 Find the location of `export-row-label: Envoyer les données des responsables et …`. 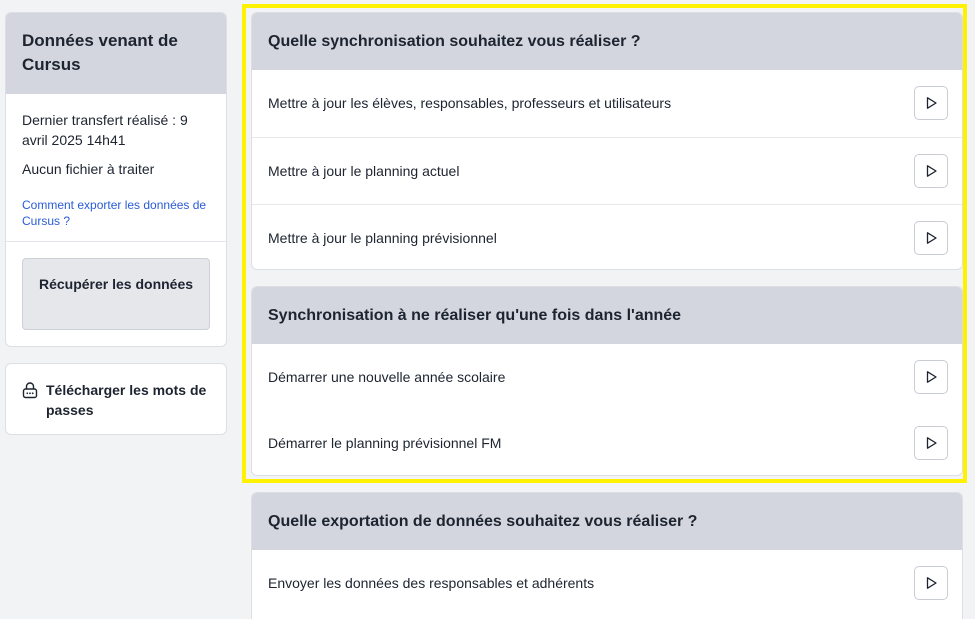

export-row-label: Envoyer les données des responsables et … is located at coordinates (431, 583).